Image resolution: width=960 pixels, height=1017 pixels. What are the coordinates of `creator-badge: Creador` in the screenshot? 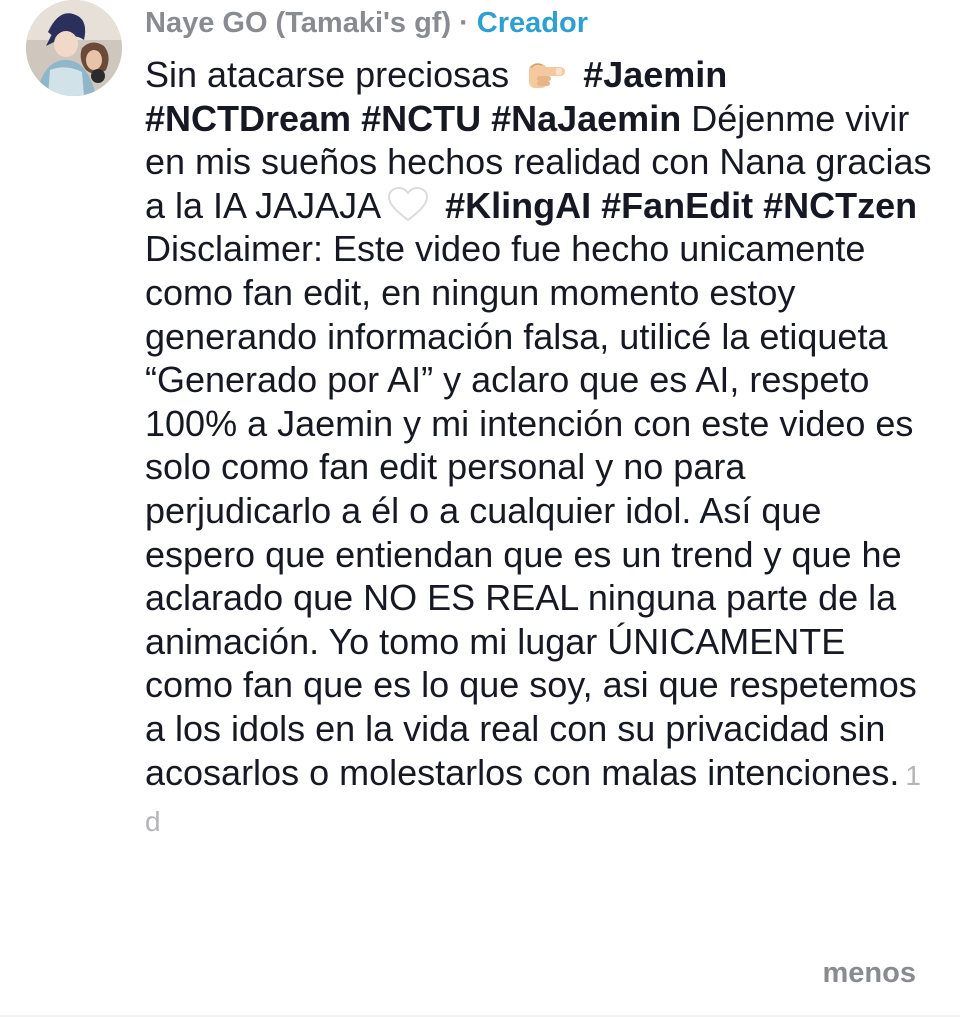 It's located at (532, 23).